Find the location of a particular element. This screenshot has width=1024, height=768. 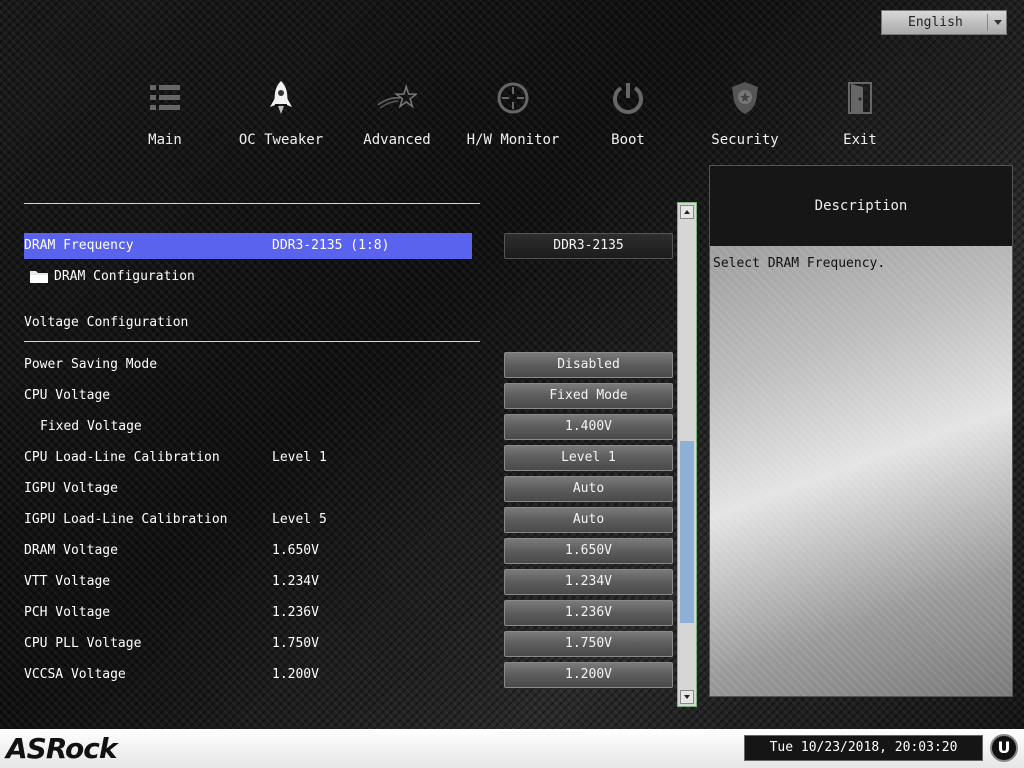

description-text: Select DRAM Frequency. is located at coordinates (799, 263).